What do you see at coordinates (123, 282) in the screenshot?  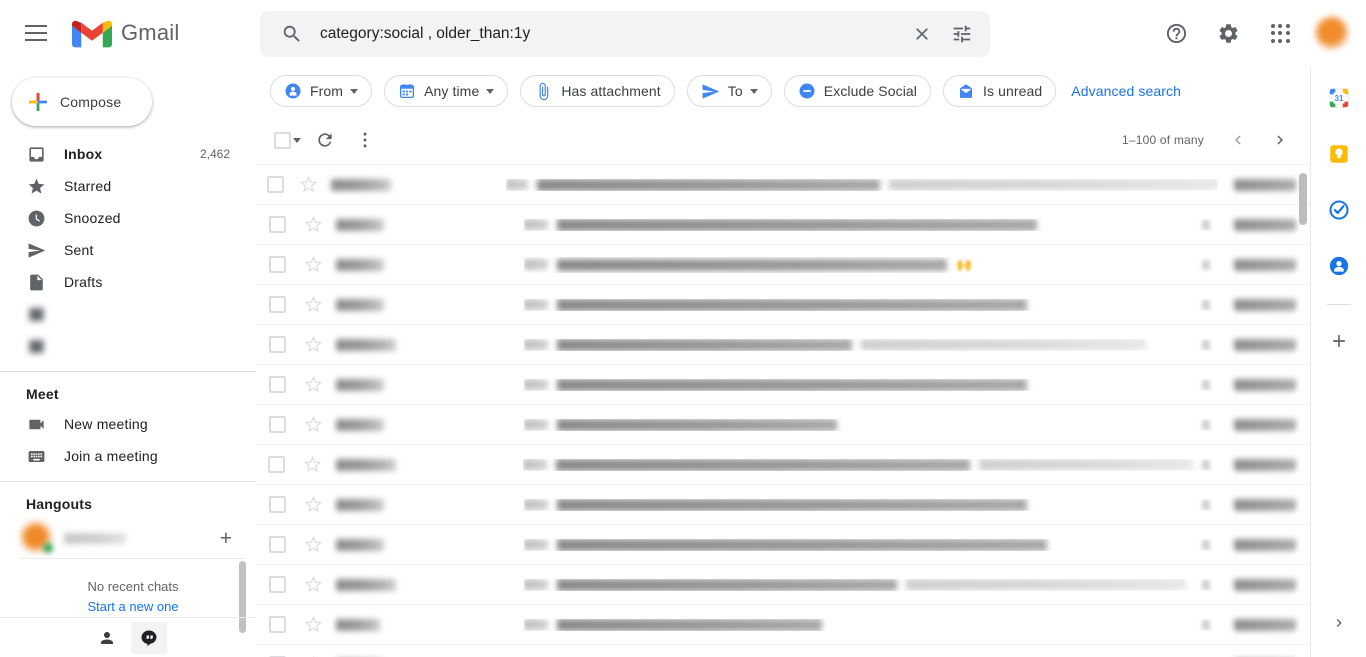 I see `sidebar-item-drafts: Drafts` at bounding box center [123, 282].